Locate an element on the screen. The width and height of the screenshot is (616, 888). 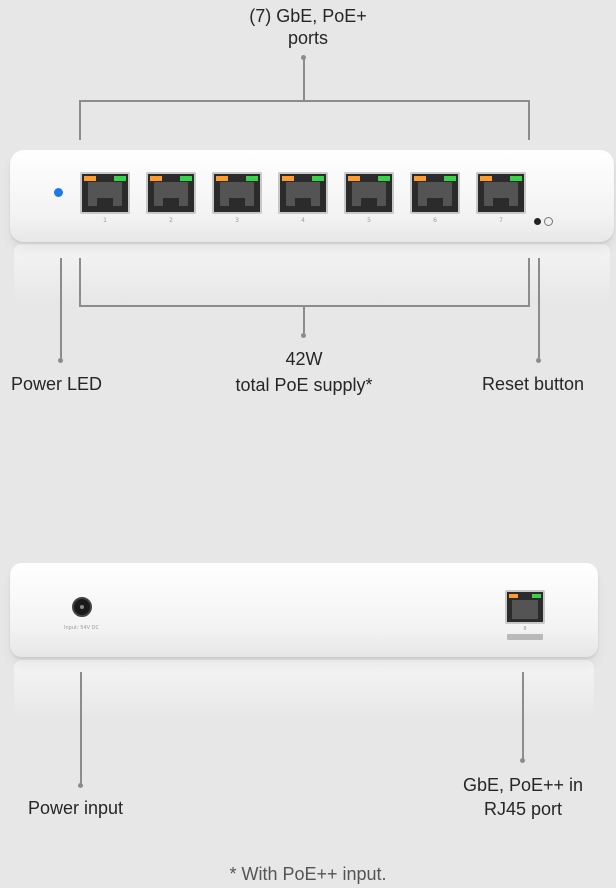
poe-callout-stem is located at coordinates (304, 319).